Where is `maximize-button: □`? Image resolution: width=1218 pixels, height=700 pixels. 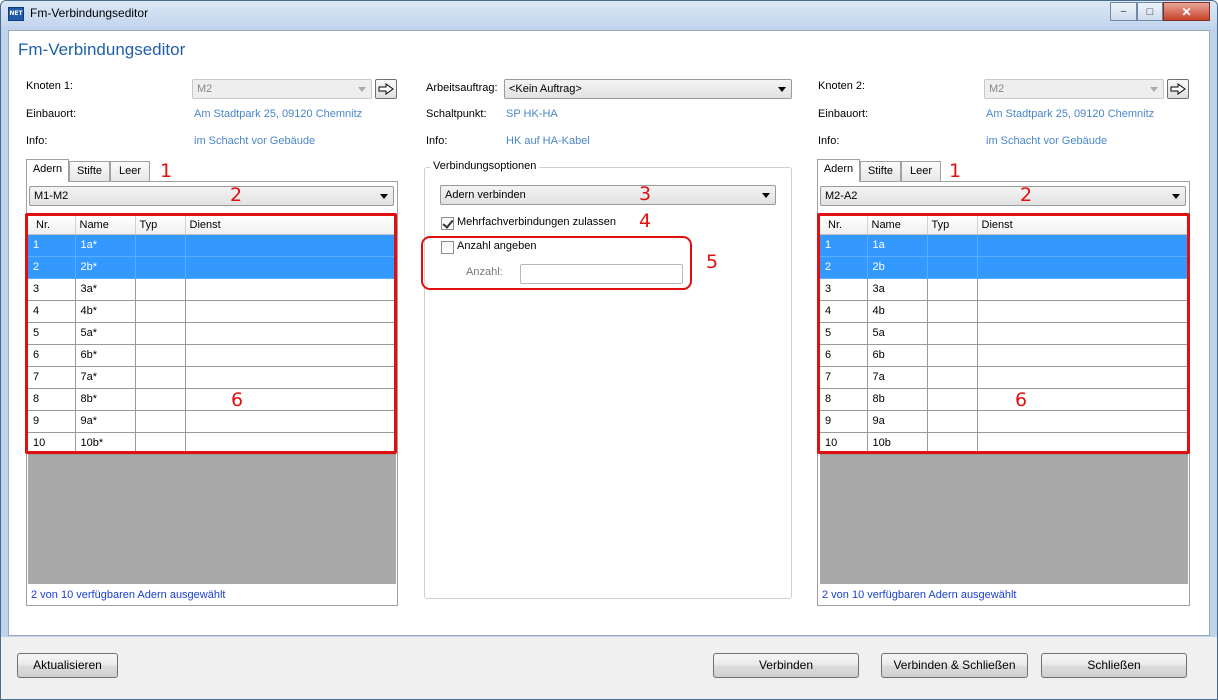 maximize-button: □ is located at coordinates (1150, 11).